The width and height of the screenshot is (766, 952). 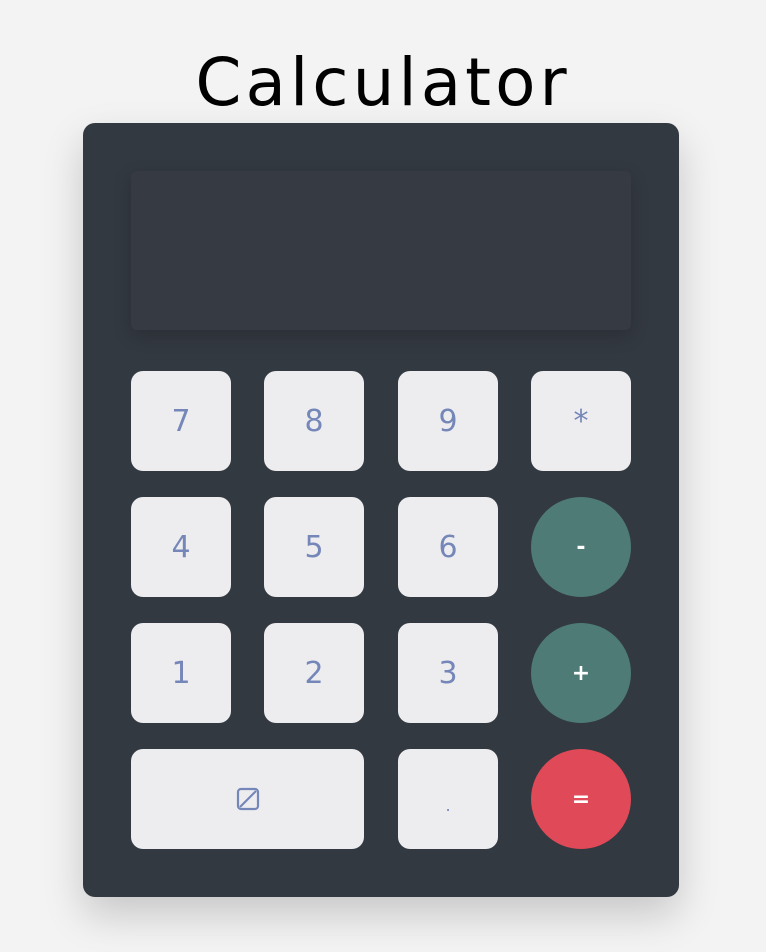 I want to click on key-4-label: 4, so click(x=181, y=547).